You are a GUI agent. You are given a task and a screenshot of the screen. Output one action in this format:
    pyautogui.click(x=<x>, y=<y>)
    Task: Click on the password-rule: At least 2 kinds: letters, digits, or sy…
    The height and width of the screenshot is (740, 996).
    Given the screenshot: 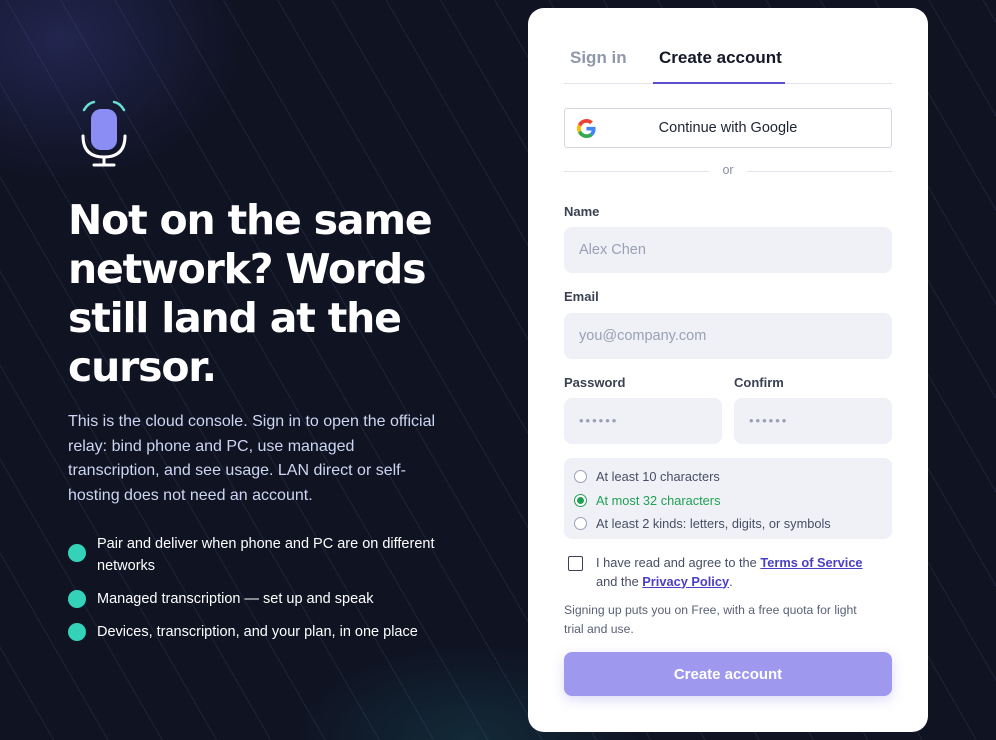 What is the action you would take?
    pyautogui.click(x=728, y=524)
    